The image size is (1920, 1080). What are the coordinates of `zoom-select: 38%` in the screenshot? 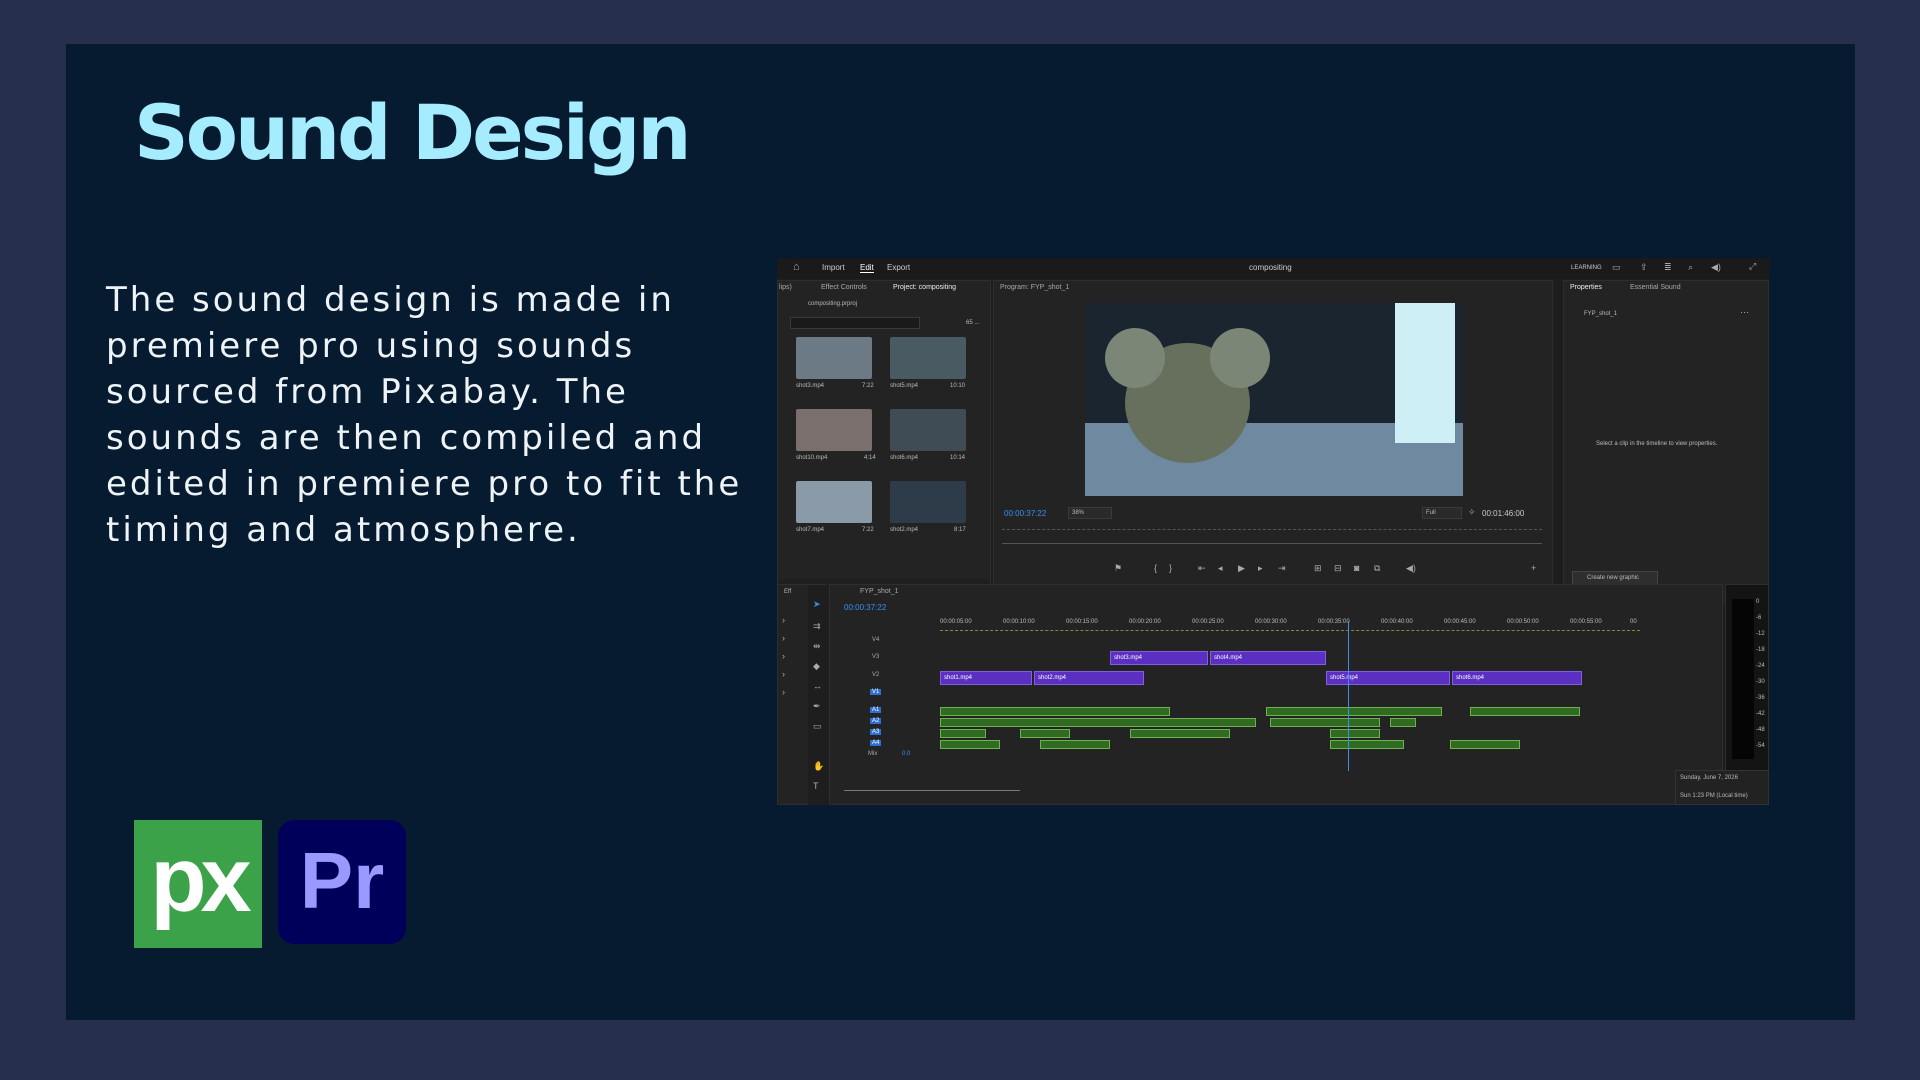 It's located at (1090, 513).